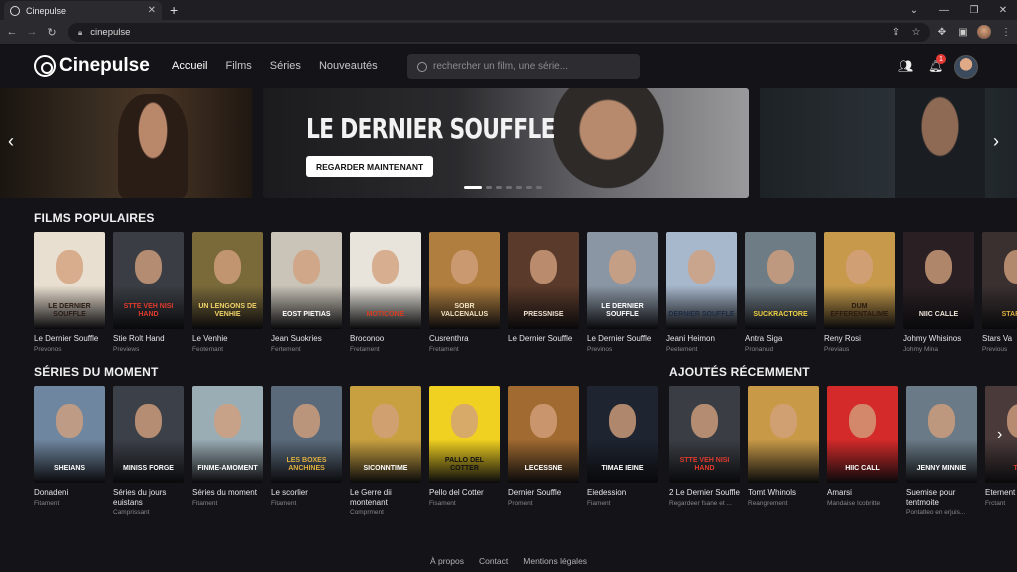 This screenshot has height=572, width=1017. Describe the element at coordinates (449, 338) in the screenshot. I see `card-title: Cusrenthra` at that location.